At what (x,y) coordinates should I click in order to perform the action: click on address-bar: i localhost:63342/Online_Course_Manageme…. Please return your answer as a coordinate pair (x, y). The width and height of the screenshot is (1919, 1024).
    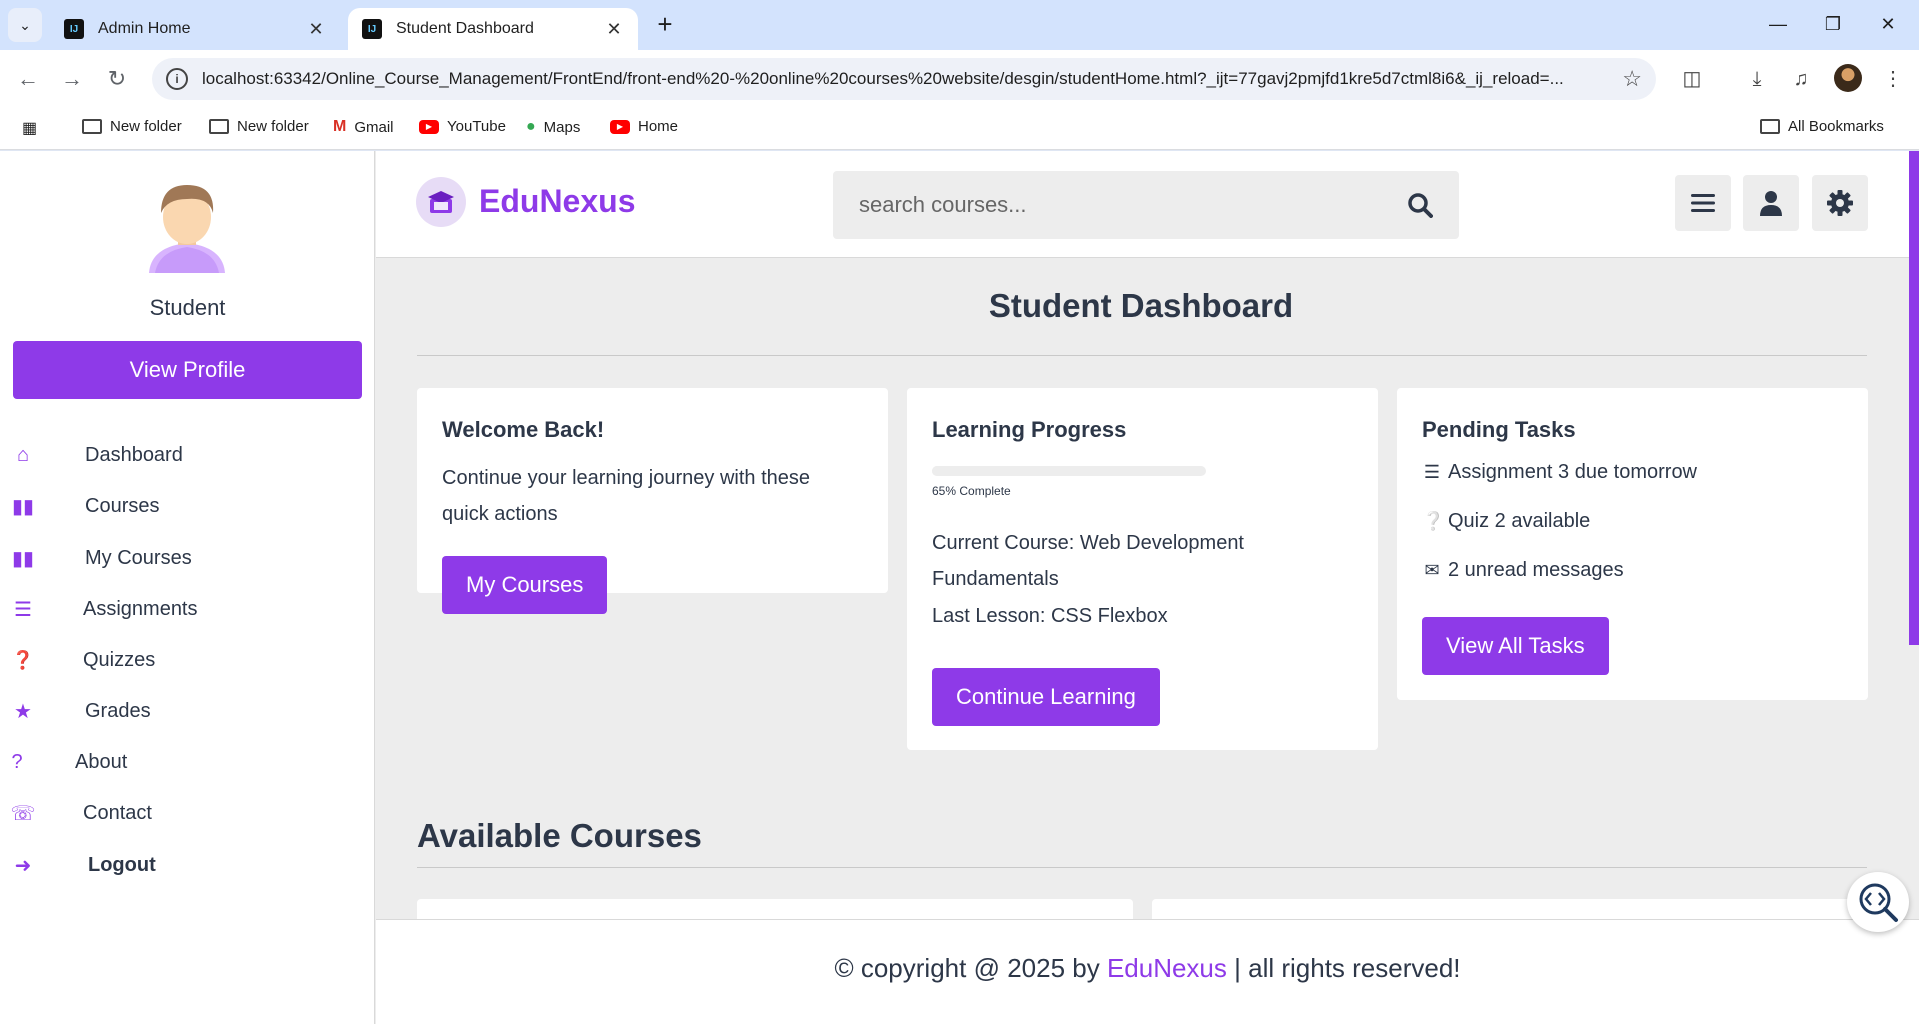
    Looking at the image, I should click on (904, 79).